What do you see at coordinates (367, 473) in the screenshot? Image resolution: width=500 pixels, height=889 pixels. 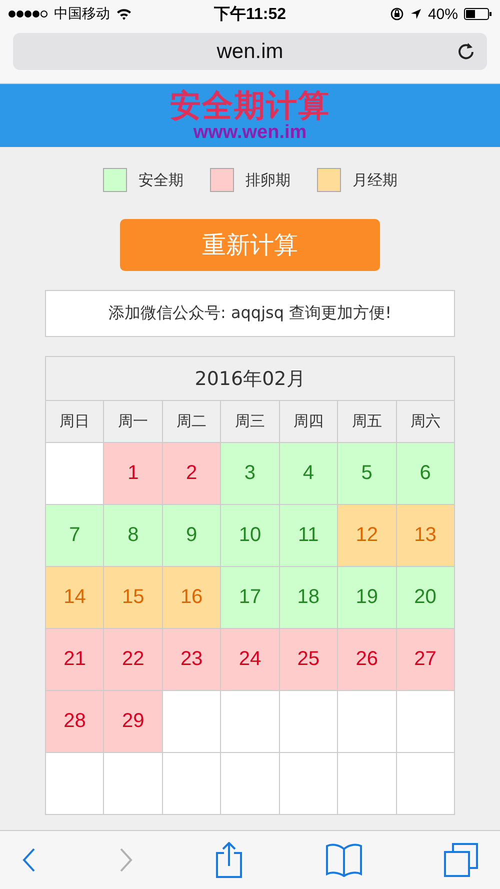 I see `calendar-day: 5` at bounding box center [367, 473].